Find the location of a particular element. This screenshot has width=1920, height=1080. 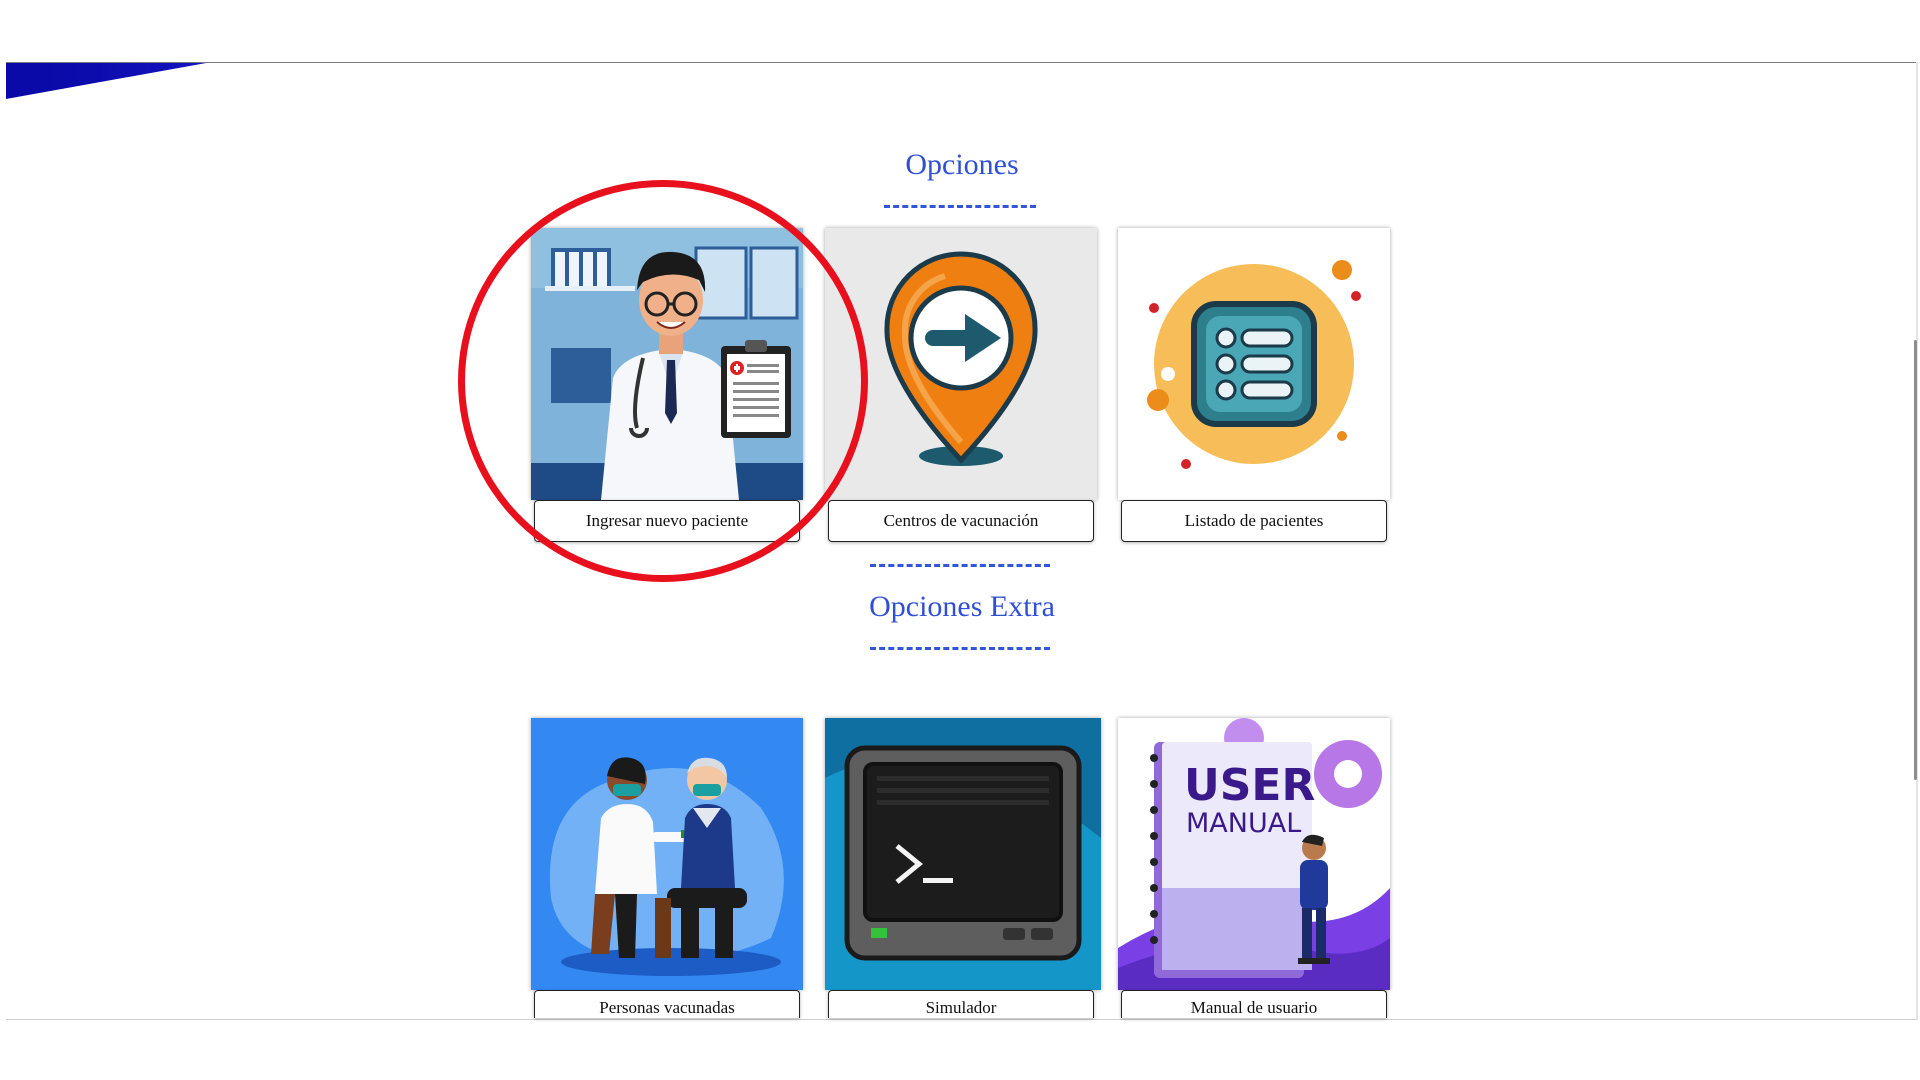

vaccination-centers-card is located at coordinates (961, 364).